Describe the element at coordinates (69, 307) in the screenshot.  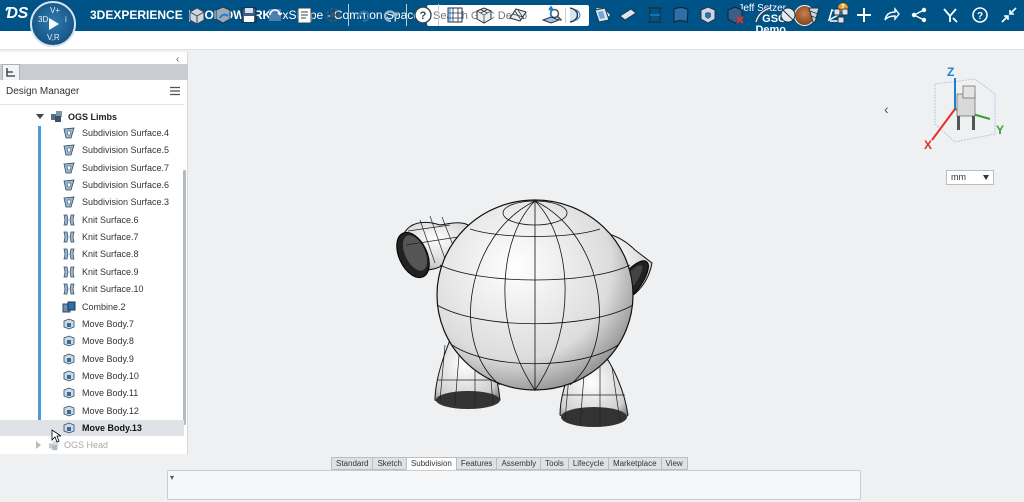
I see `combine-feature-icon` at that location.